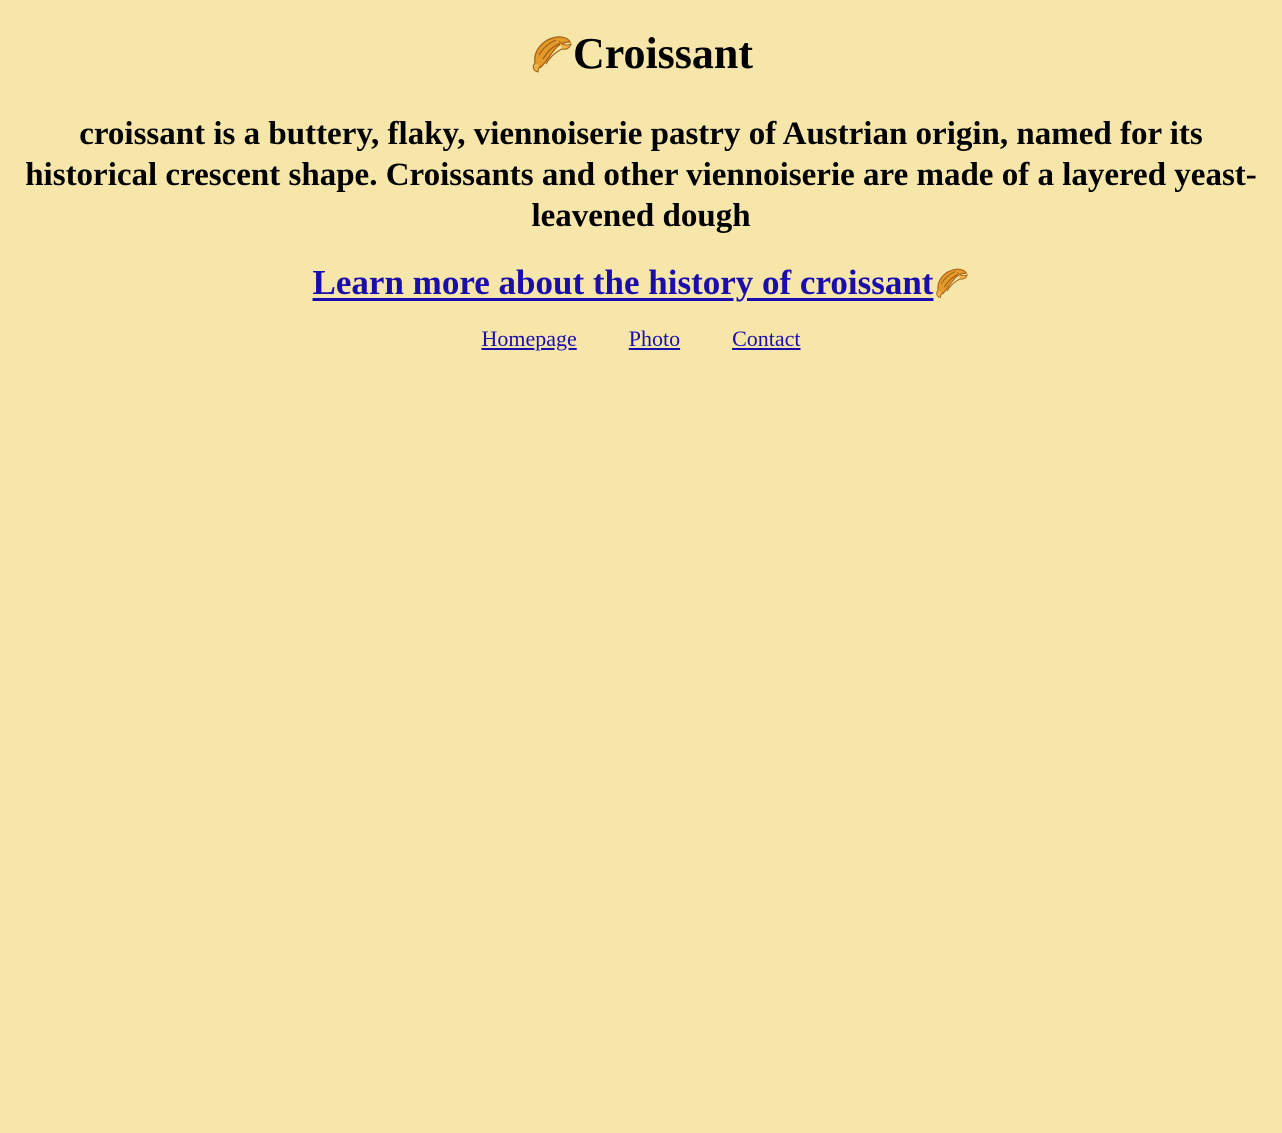  I want to click on page-title: Croissant, so click(641, 40).